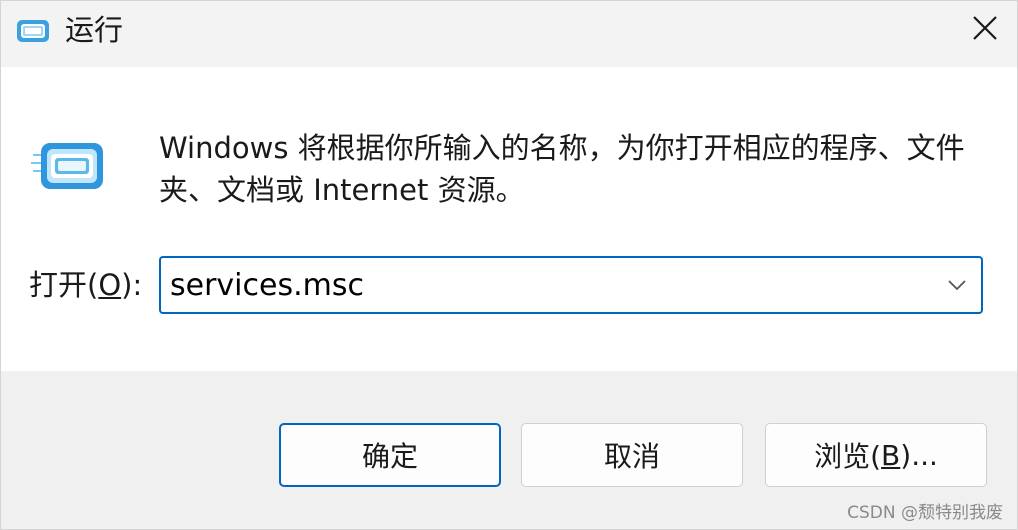 The width and height of the screenshot is (1018, 530). I want to click on chevron-down-icon, so click(957, 285).